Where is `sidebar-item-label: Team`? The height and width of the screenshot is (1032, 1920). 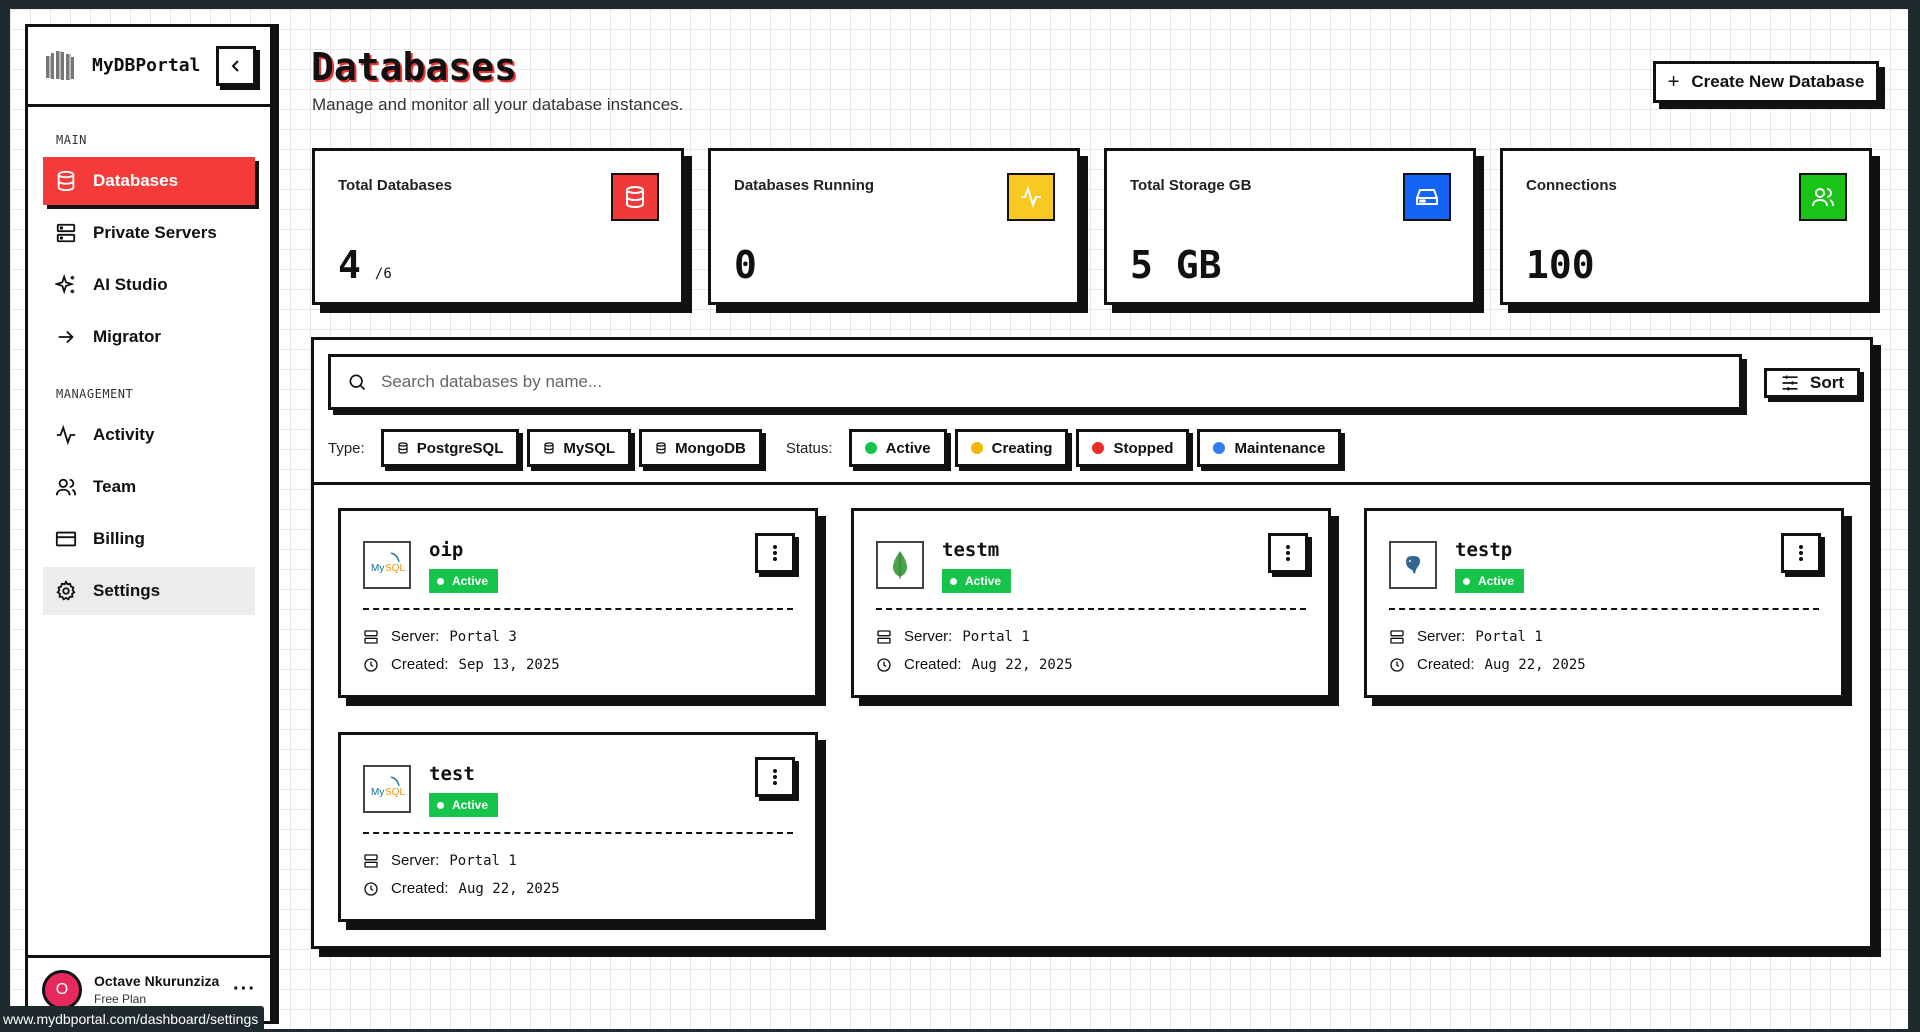
sidebar-item-label: Team is located at coordinates (115, 486).